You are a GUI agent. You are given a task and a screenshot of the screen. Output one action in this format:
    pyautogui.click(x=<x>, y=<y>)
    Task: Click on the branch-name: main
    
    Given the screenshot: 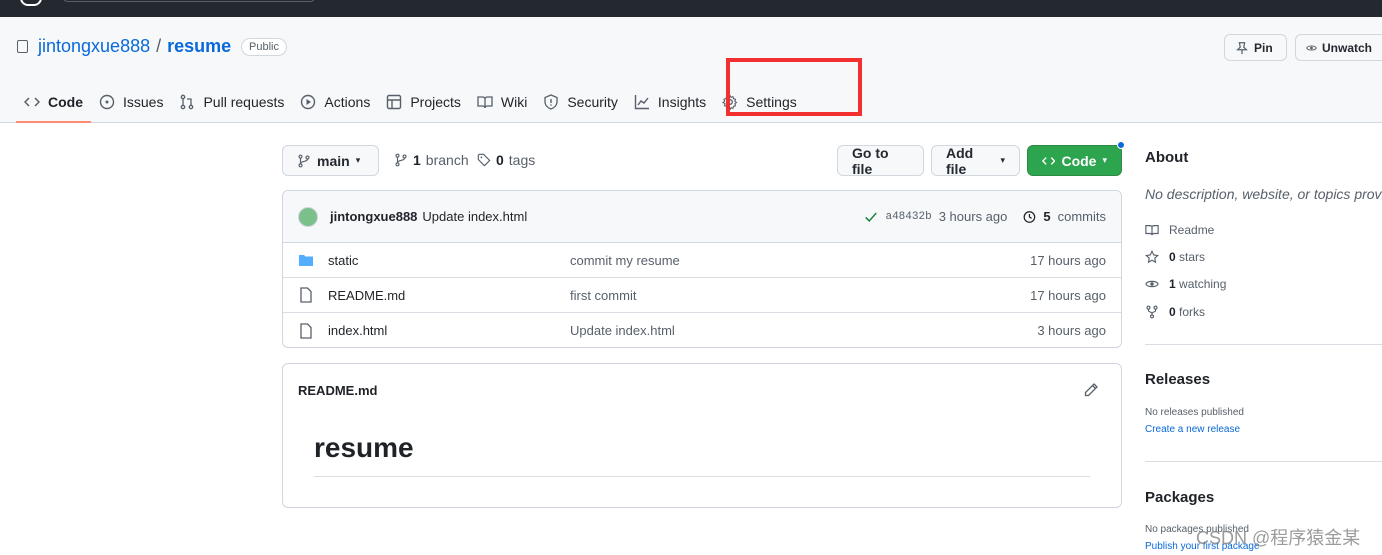 What is the action you would take?
    pyautogui.click(x=333, y=160)
    